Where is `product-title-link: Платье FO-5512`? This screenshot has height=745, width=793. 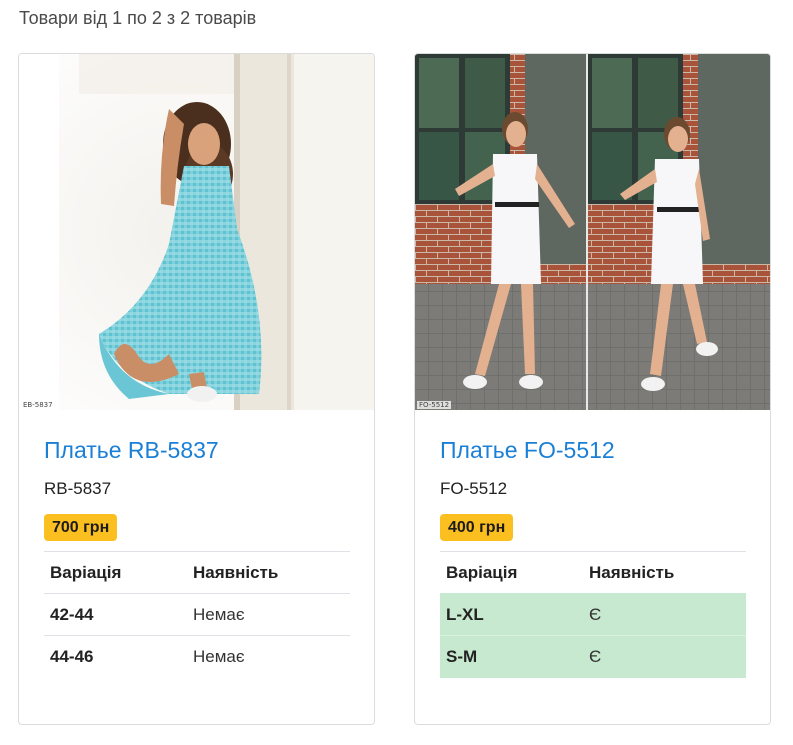 product-title-link: Платье FO-5512 is located at coordinates (527, 450).